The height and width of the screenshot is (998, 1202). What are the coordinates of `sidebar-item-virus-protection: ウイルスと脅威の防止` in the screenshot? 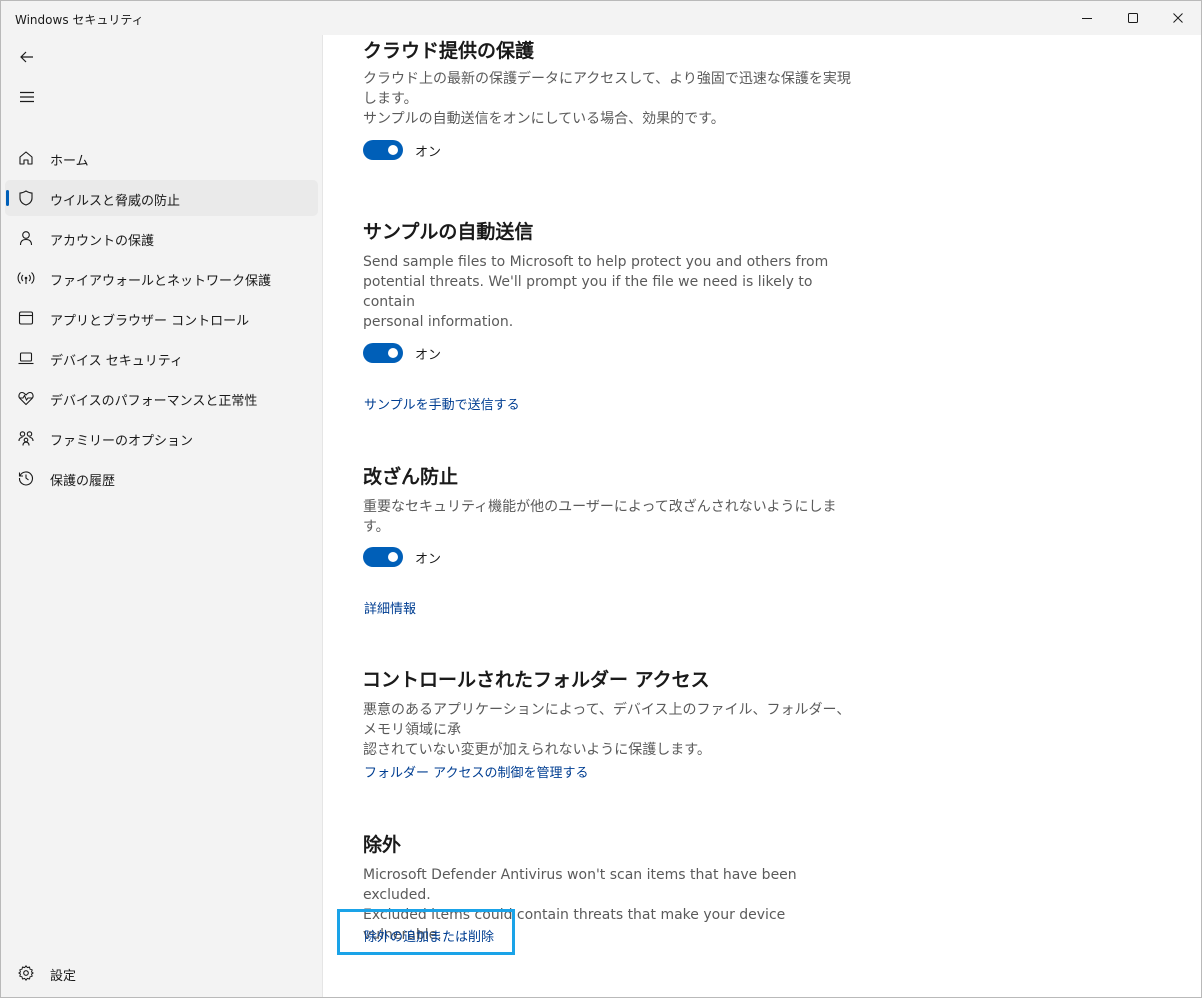 It's located at (161, 198).